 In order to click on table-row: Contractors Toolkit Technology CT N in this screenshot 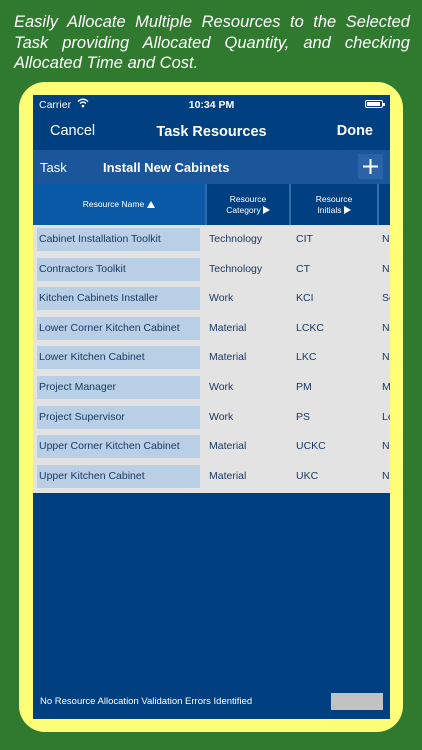, I will do `click(211, 270)`.